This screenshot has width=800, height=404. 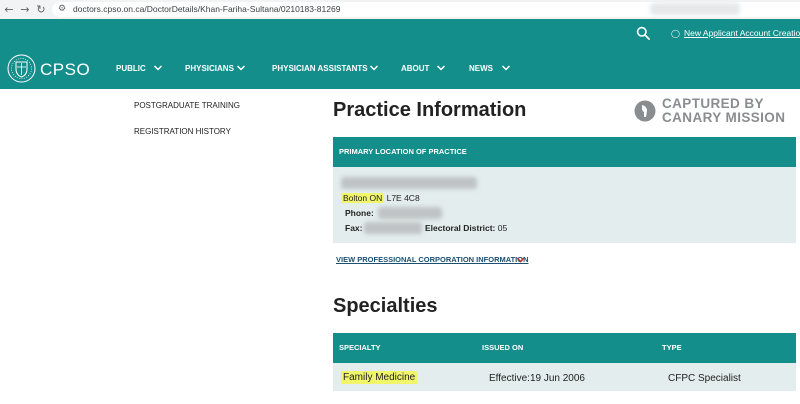 I want to click on district-line: Electoral District: 05, so click(x=466, y=228).